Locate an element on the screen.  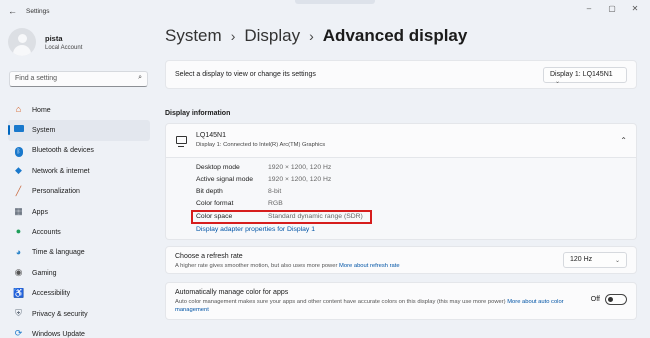
home-icon: ⌂ is located at coordinates (18, 109).